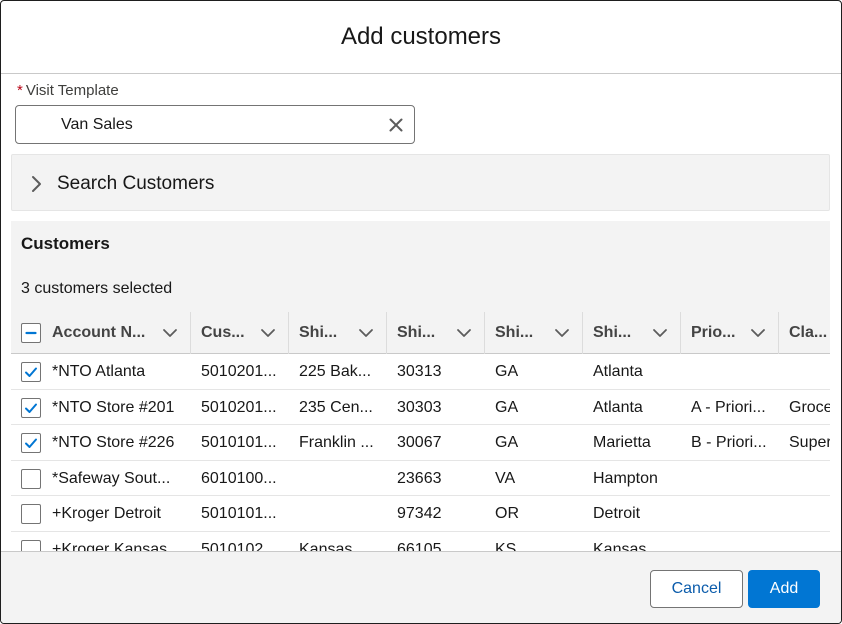 This screenshot has width=842, height=624. Describe the element at coordinates (326, 546) in the screenshot. I see `cell-ship-street: Kansas` at that location.